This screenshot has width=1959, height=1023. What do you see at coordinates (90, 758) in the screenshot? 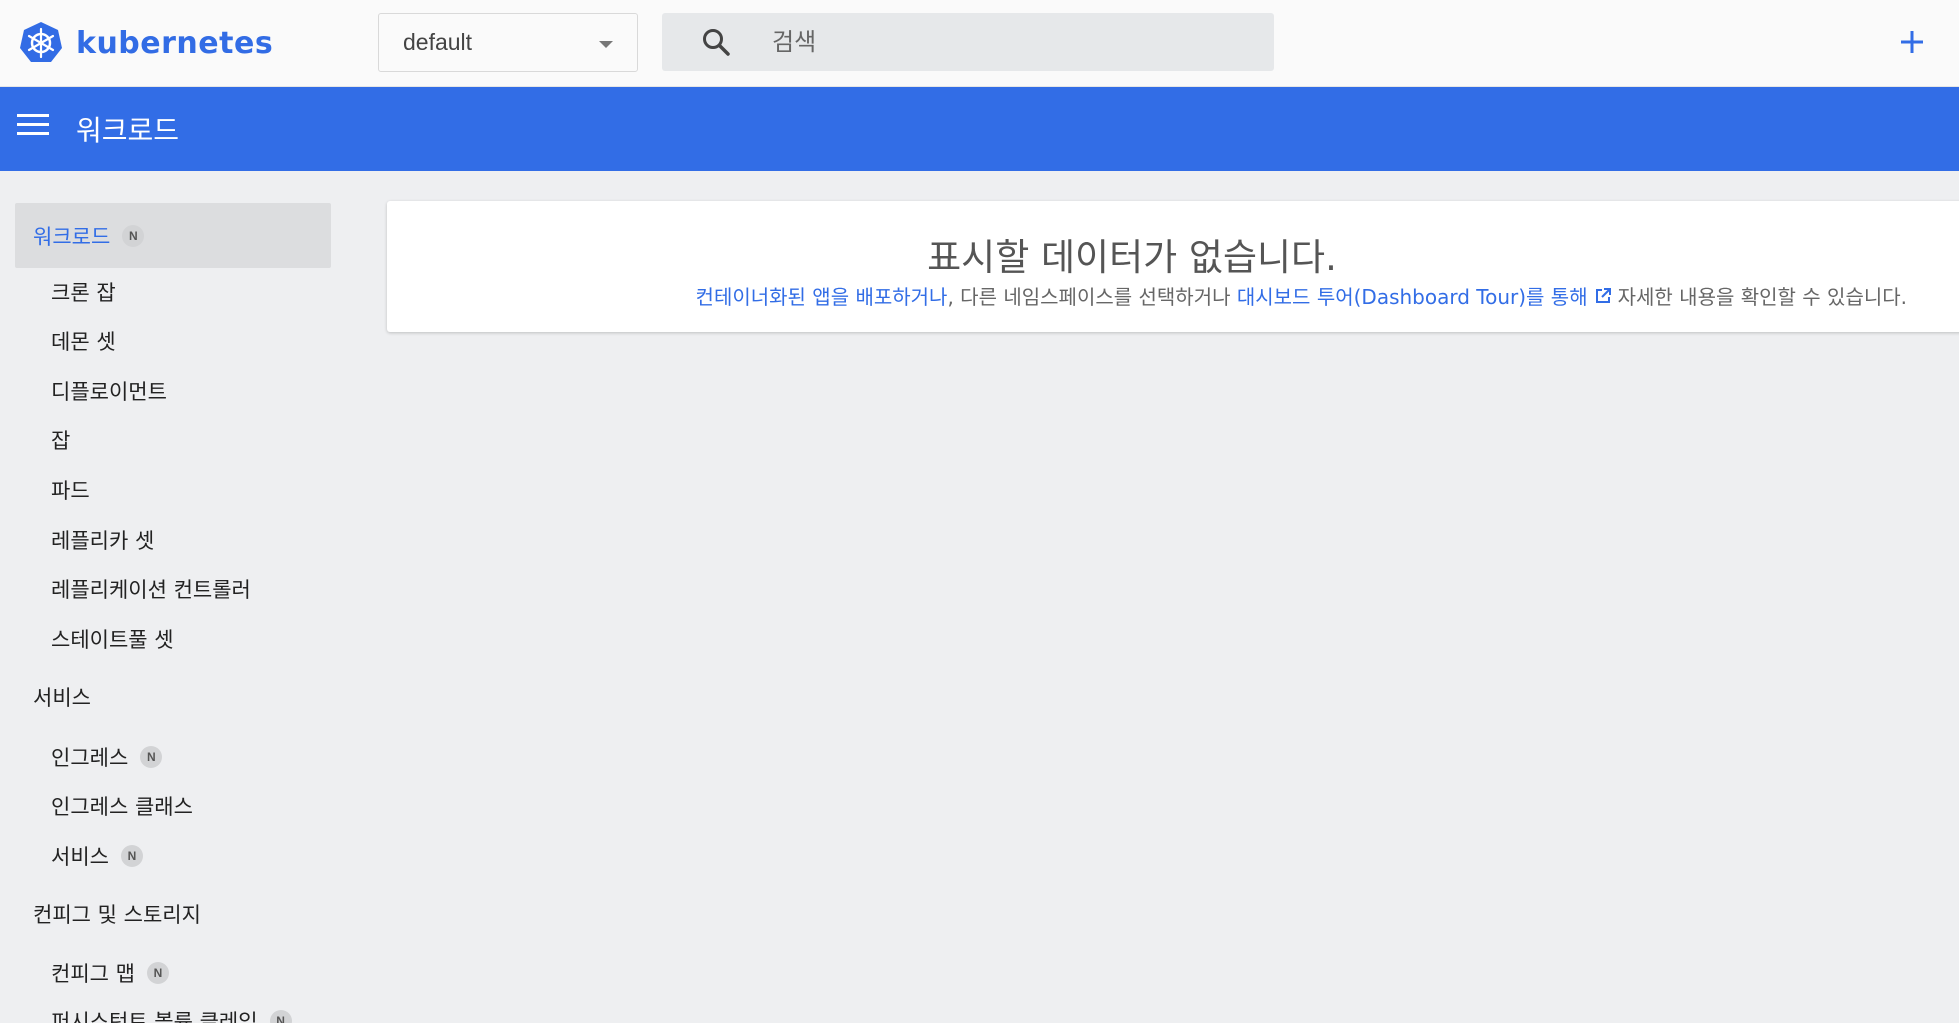
I see `sidebar-item-label: 인그레스` at bounding box center [90, 758].